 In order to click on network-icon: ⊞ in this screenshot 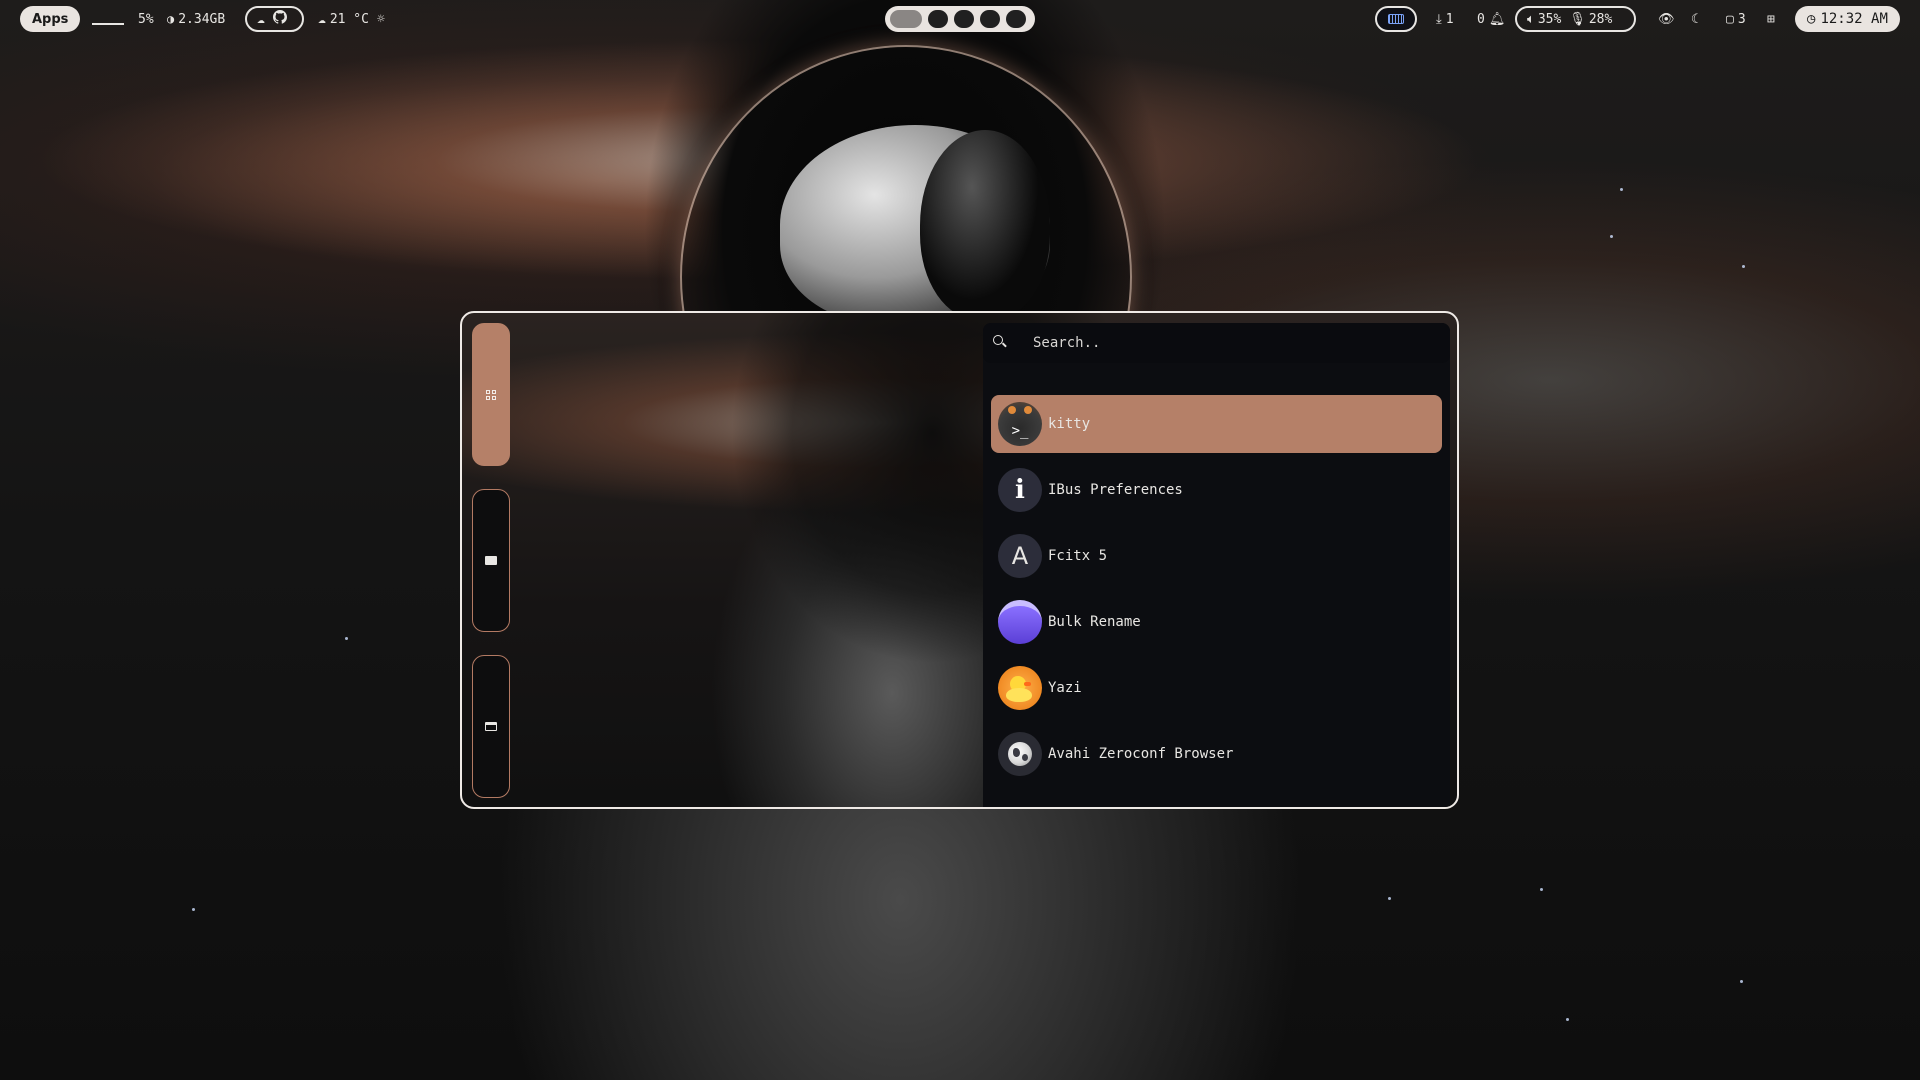, I will do `click(1771, 19)`.